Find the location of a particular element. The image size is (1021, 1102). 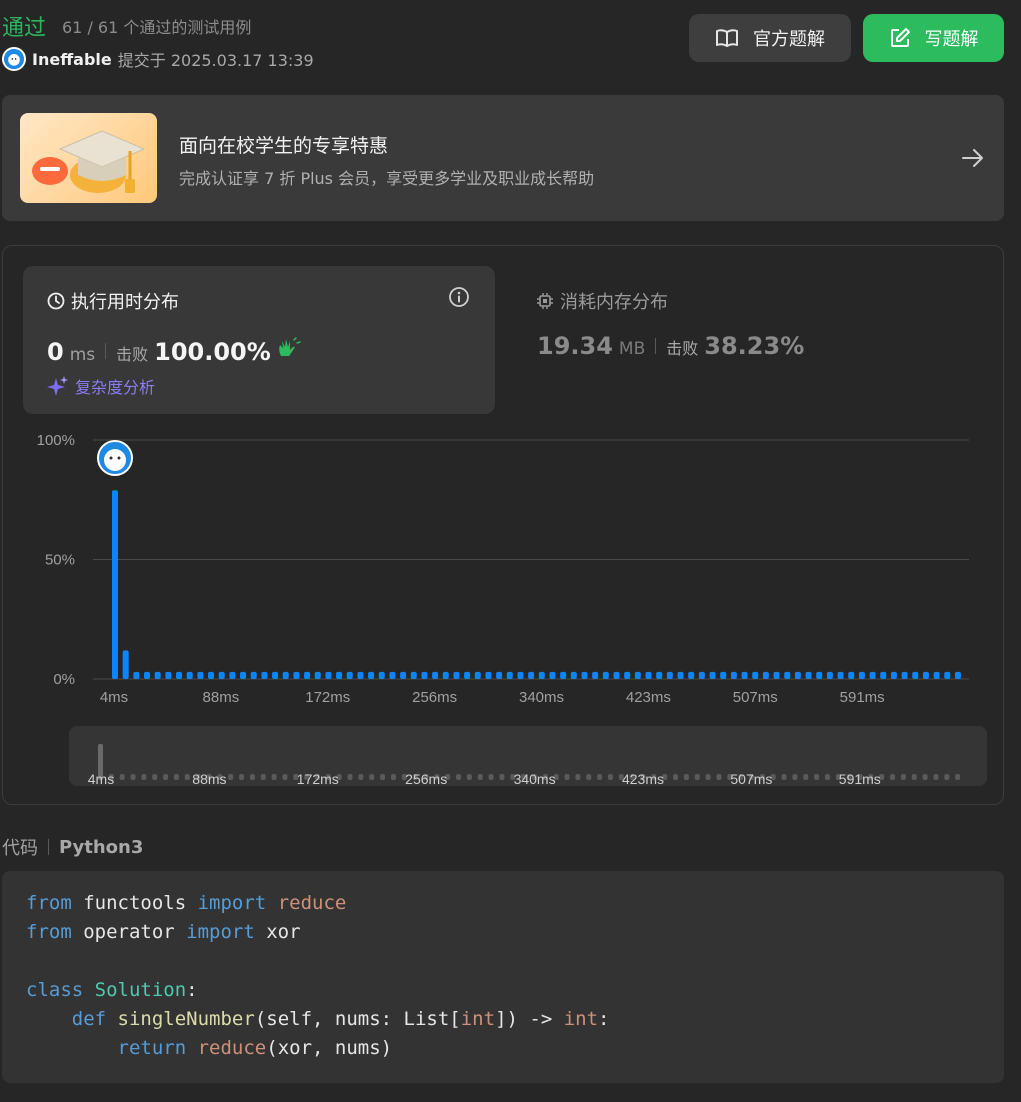

x-tick-label: 172ms is located at coordinates (327, 697).